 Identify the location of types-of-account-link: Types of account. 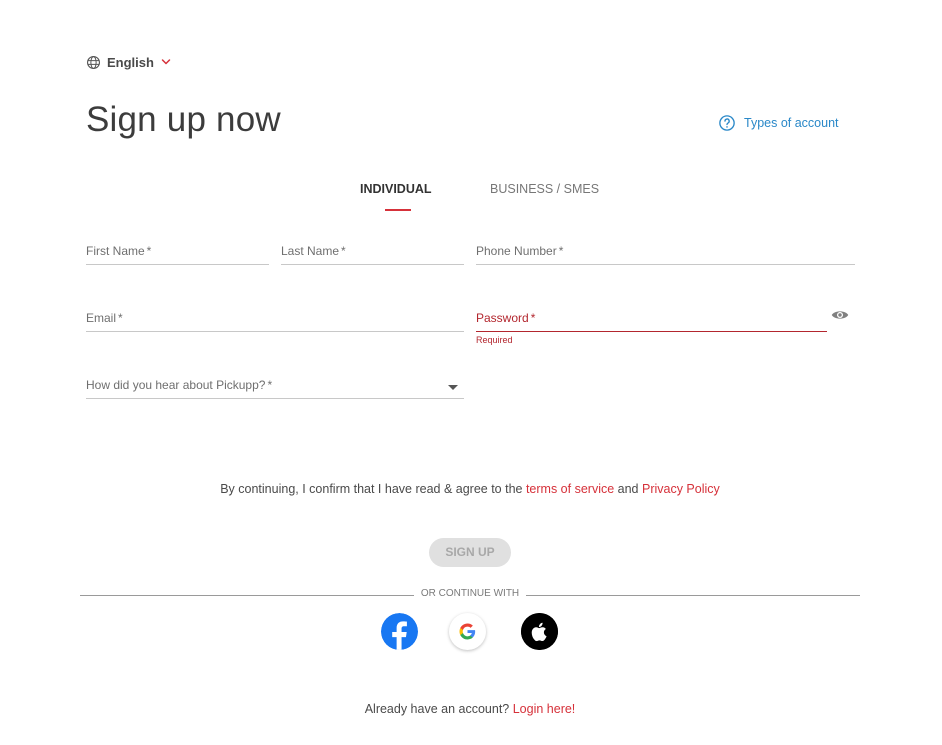
(778, 123).